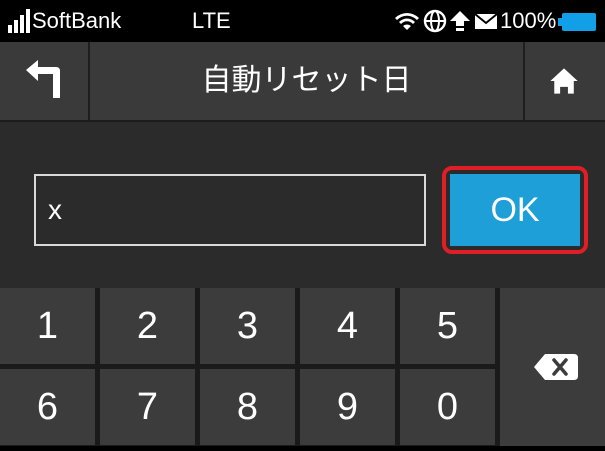 This screenshot has height=451, width=605. Describe the element at coordinates (306, 80) in the screenshot. I see `page-title: 自動リセット日` at that location.